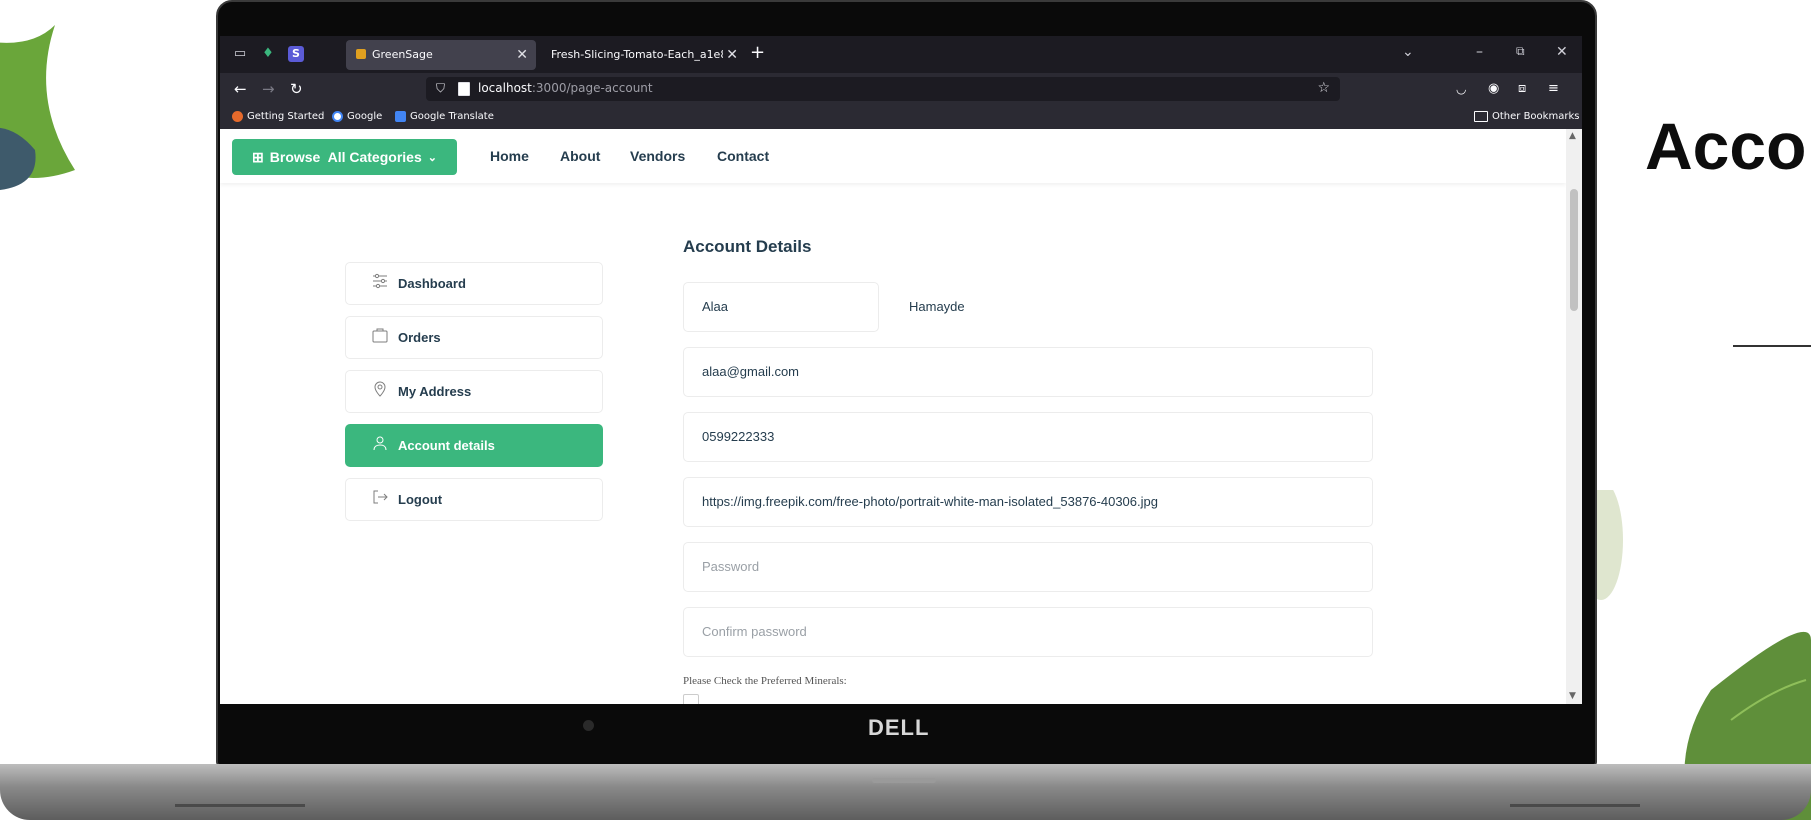 This screenshot has height=820, width=1811. What do you see at coordinates (1520, 51) in the screenshot?
I see `restore-icon: ⧉` at bounding box center [1520, 51].